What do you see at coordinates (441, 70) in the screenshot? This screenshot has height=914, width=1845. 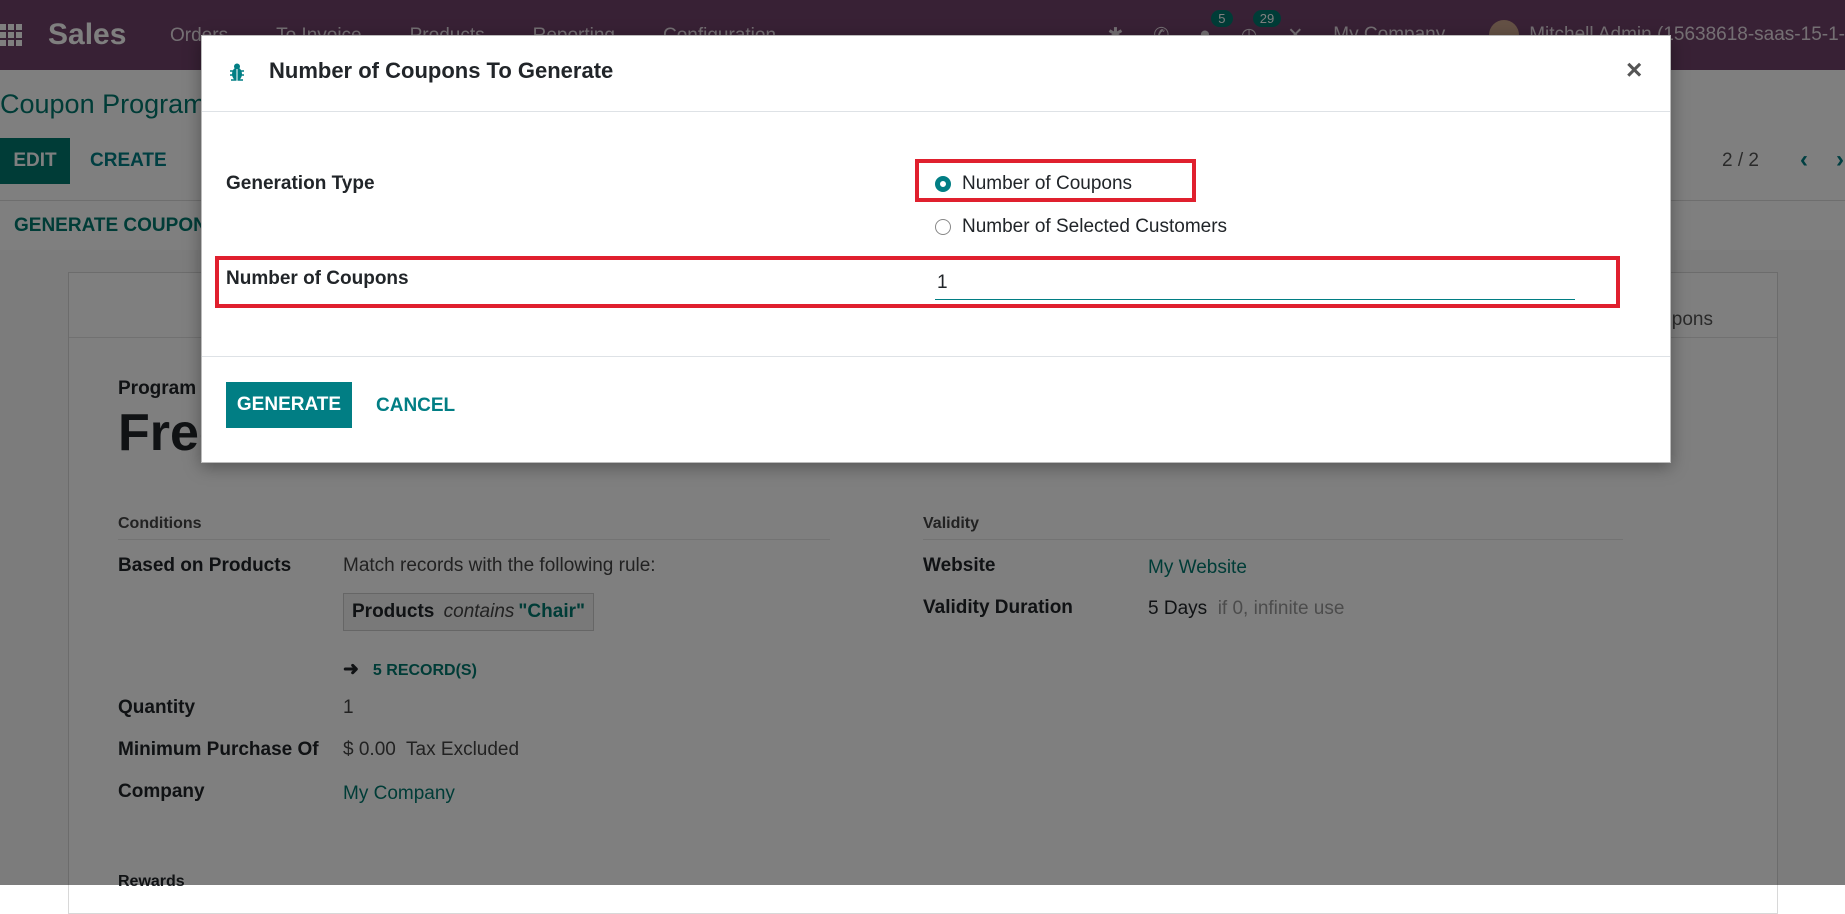 I see `modal-title: Number of Coupons To Generate` at bounding box center [441, 70].